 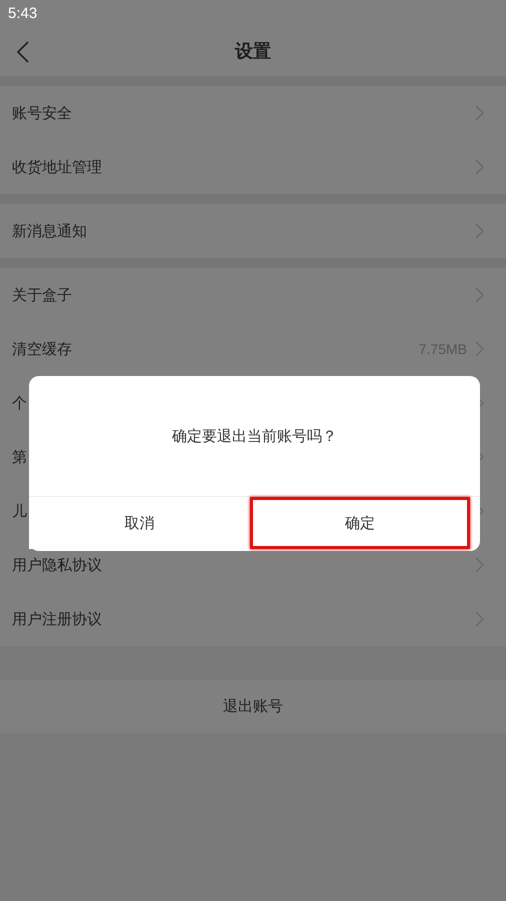 I want to click on row-label: 用户隐私协议, so click(x=57, y=565).